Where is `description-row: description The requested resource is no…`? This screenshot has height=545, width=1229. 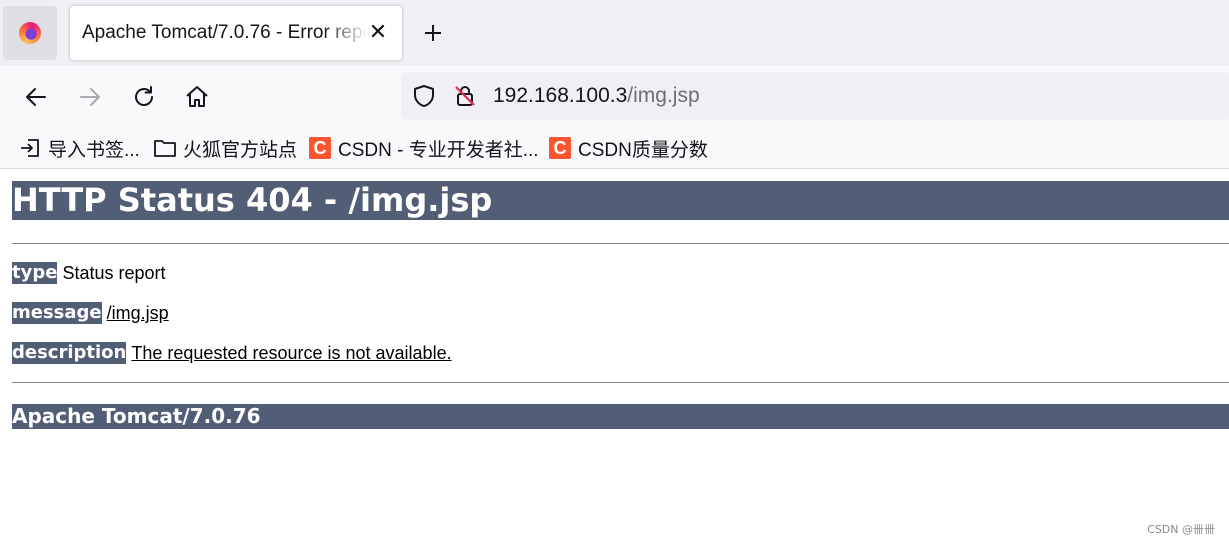
description-row: description The requested resource is no… is located at coordinates (232, 353).